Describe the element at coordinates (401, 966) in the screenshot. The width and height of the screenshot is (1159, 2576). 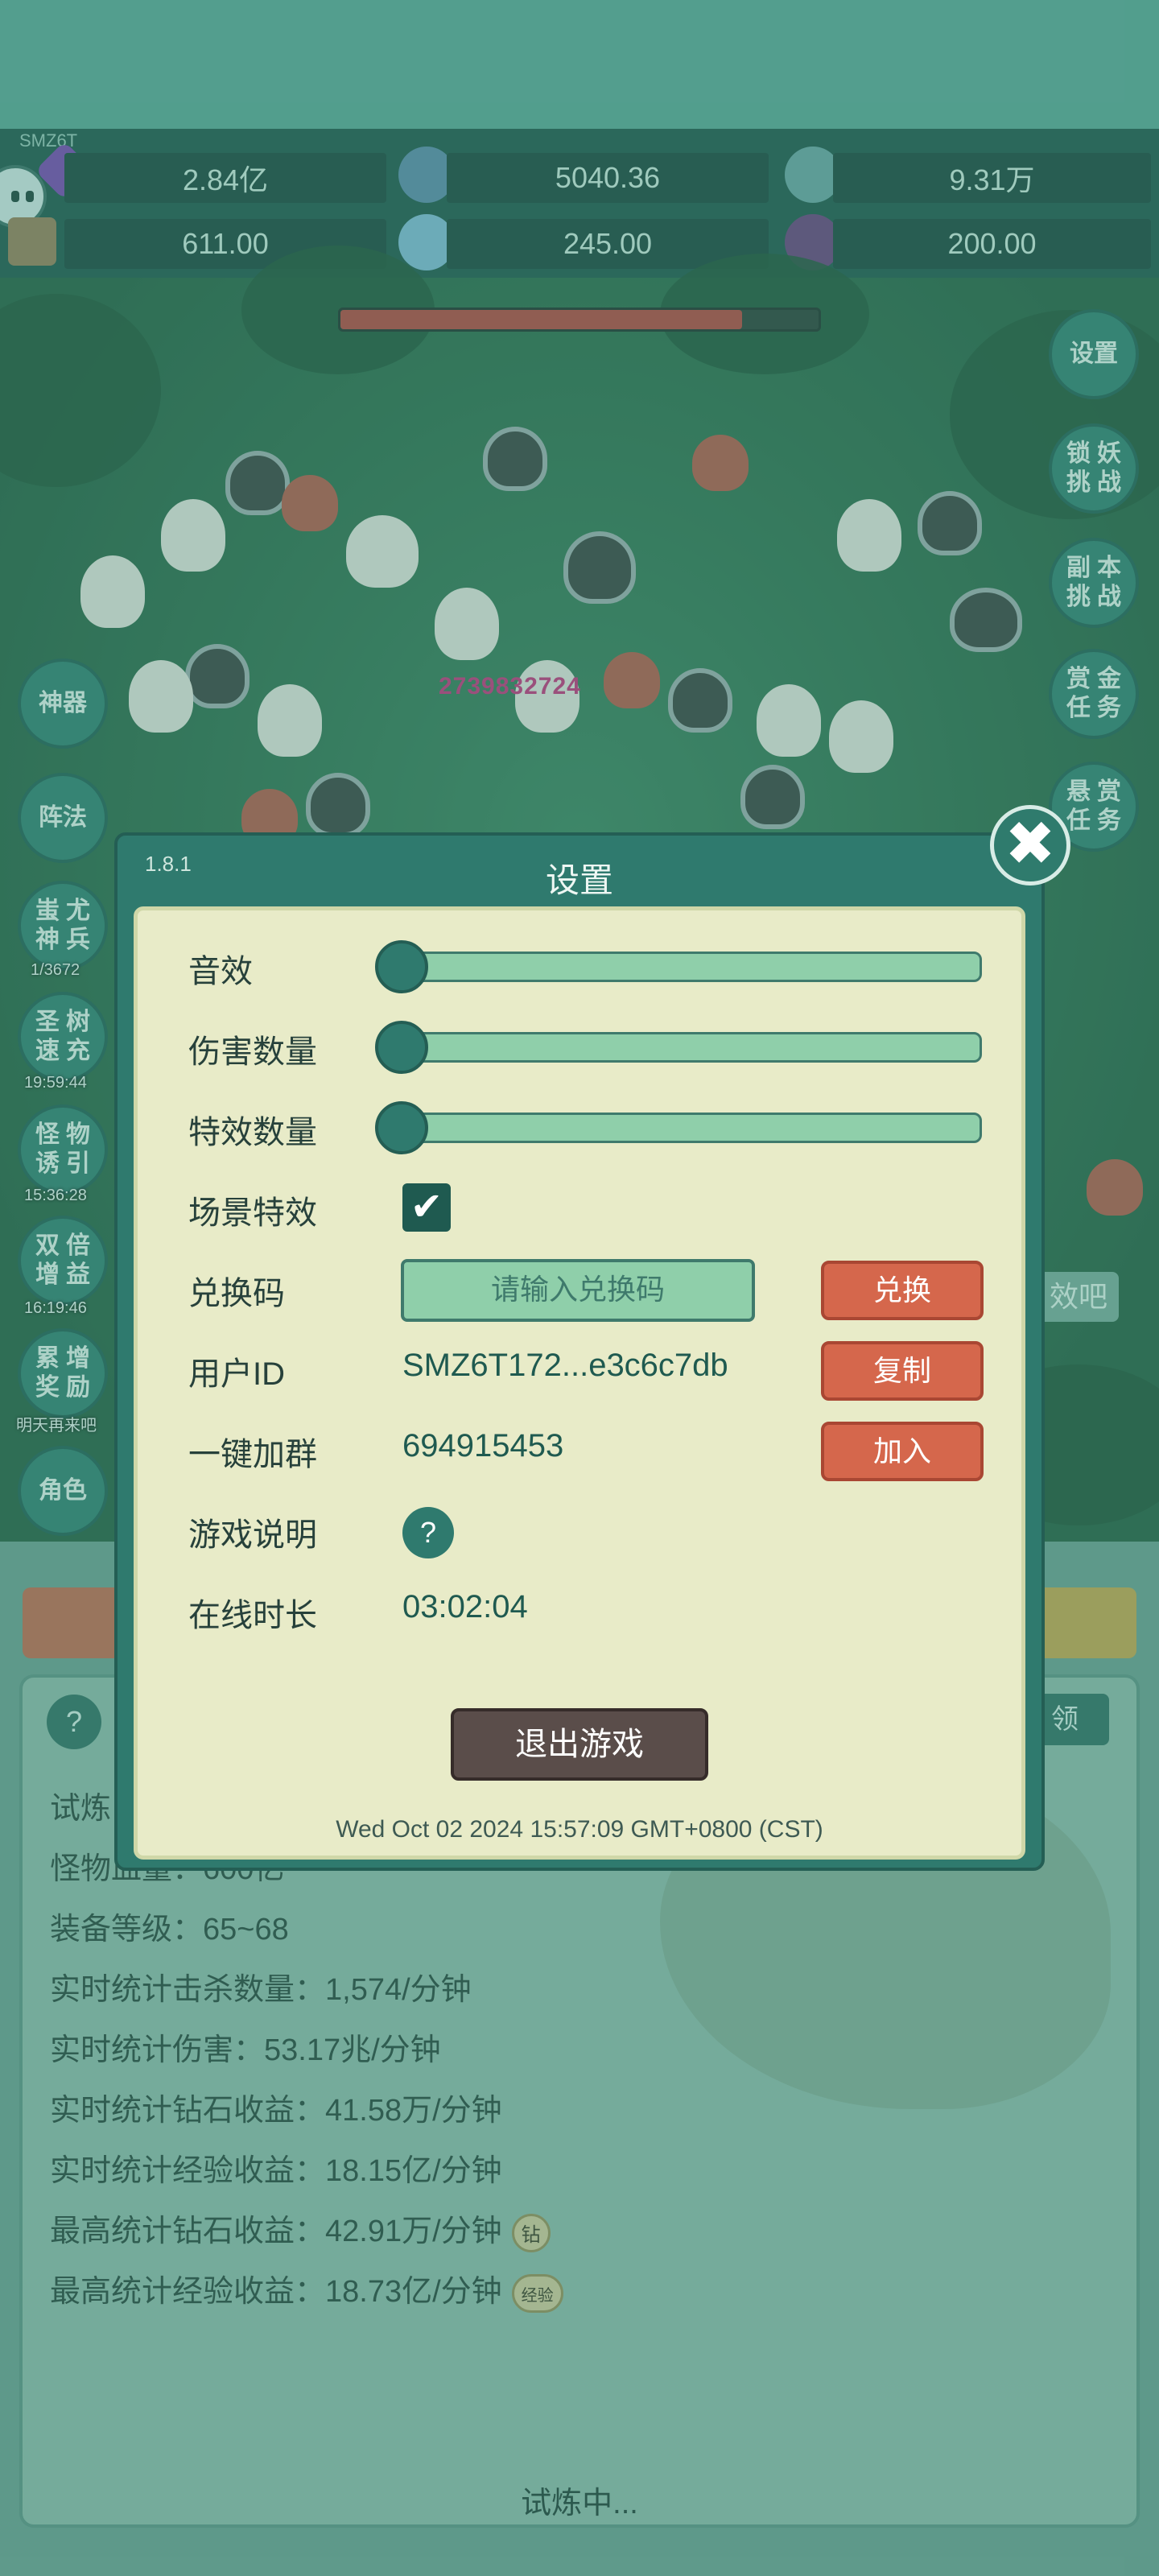
I see `sound-slider-knob` at that location.